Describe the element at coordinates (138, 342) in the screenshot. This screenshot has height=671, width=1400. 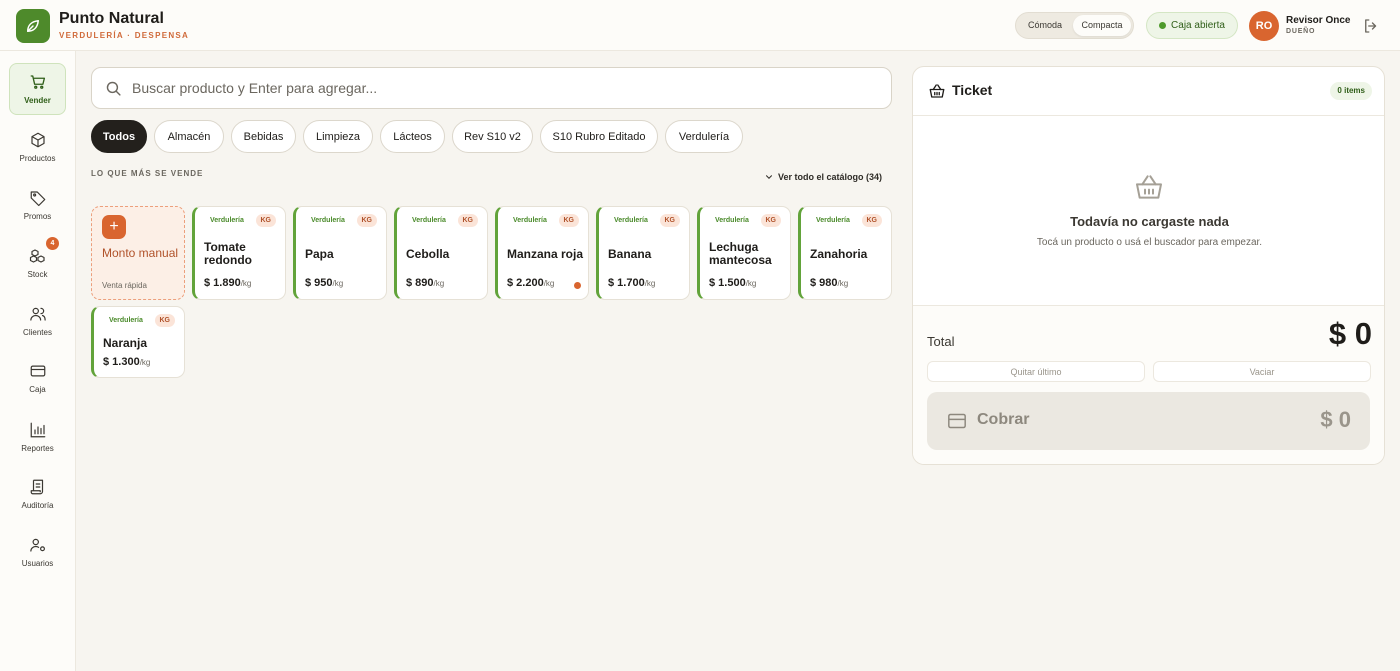
I see `product-card-naranja: Verdulería KG Naranja $ 1.300/kg` at that location.